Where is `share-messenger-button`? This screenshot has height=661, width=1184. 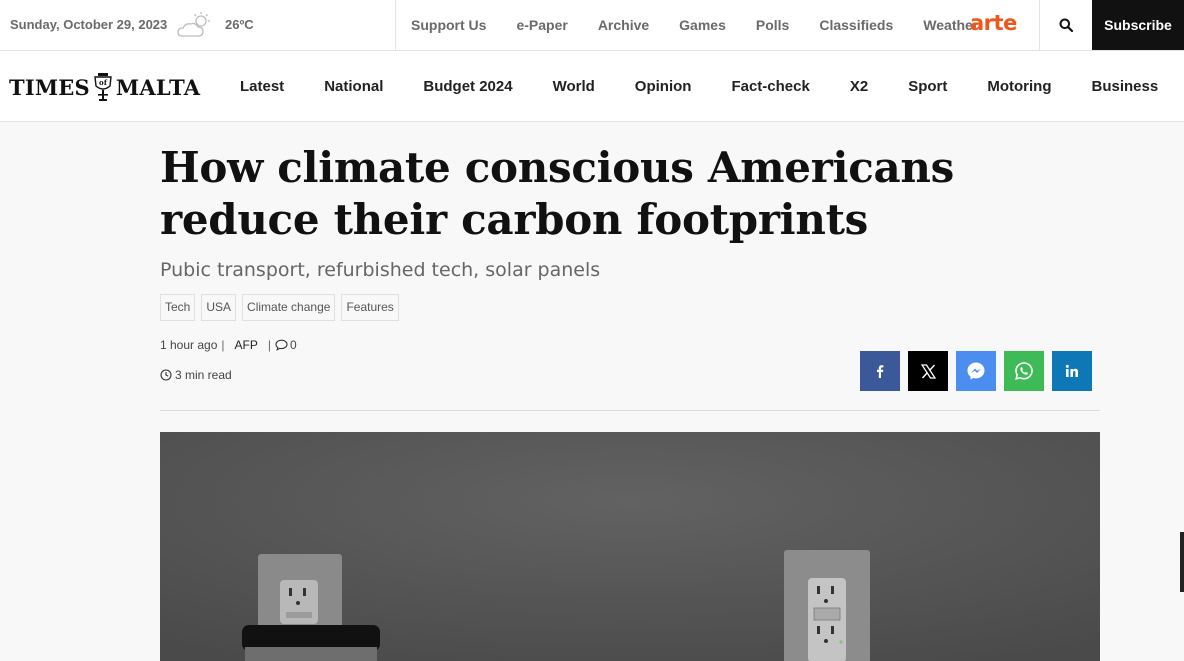 share-messenger-button is located at coordinates (976, 371).